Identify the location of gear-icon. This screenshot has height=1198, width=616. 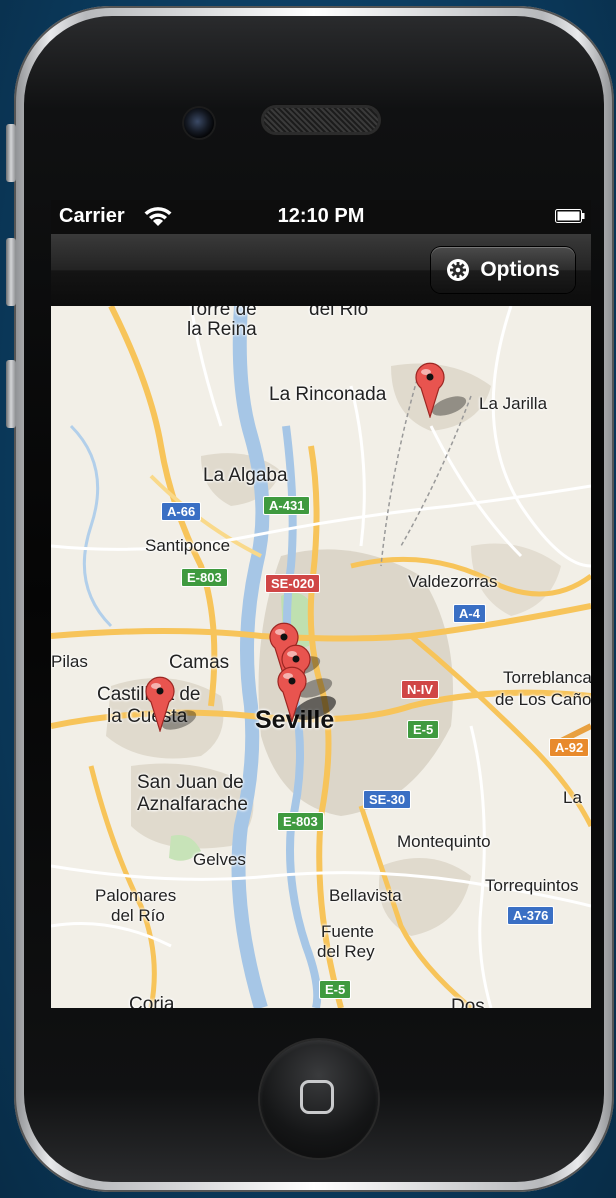
(458, 270).